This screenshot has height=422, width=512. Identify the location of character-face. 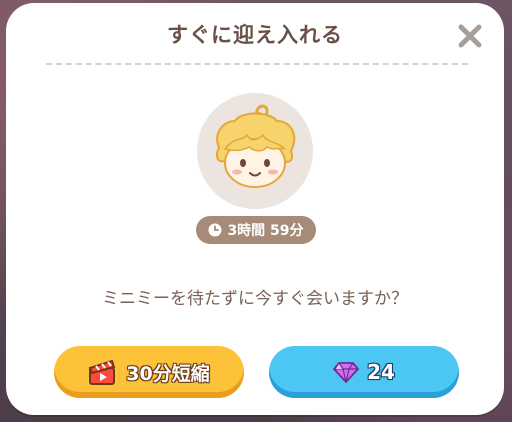
(255, 146).